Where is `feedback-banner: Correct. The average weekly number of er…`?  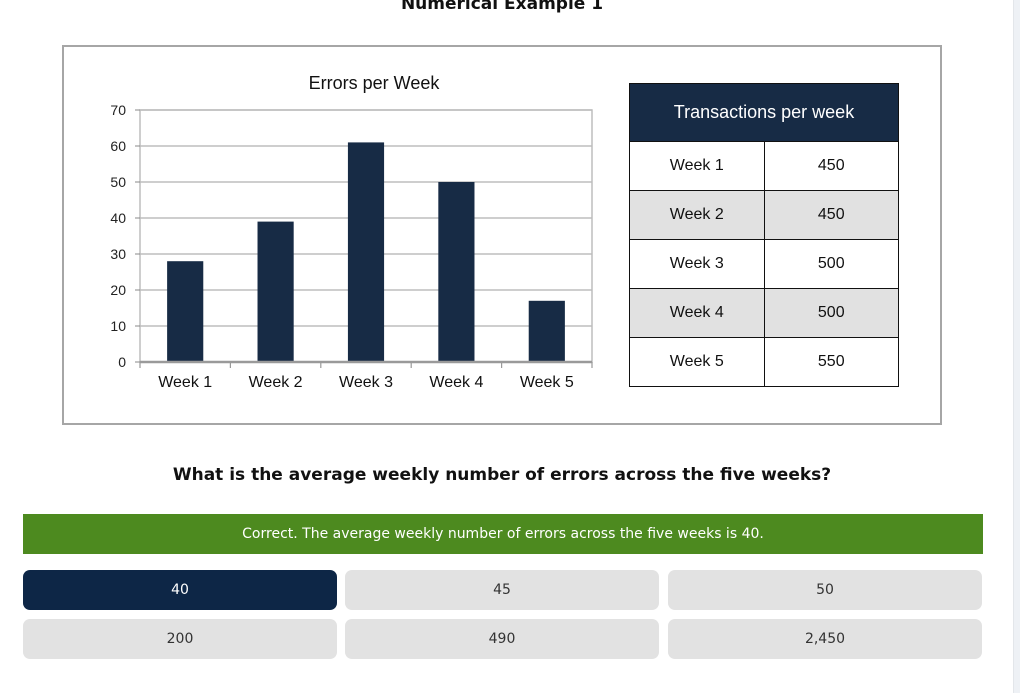 feedback-banner: Correct. The average weekly number of er… is located at coordinates (503, 534).